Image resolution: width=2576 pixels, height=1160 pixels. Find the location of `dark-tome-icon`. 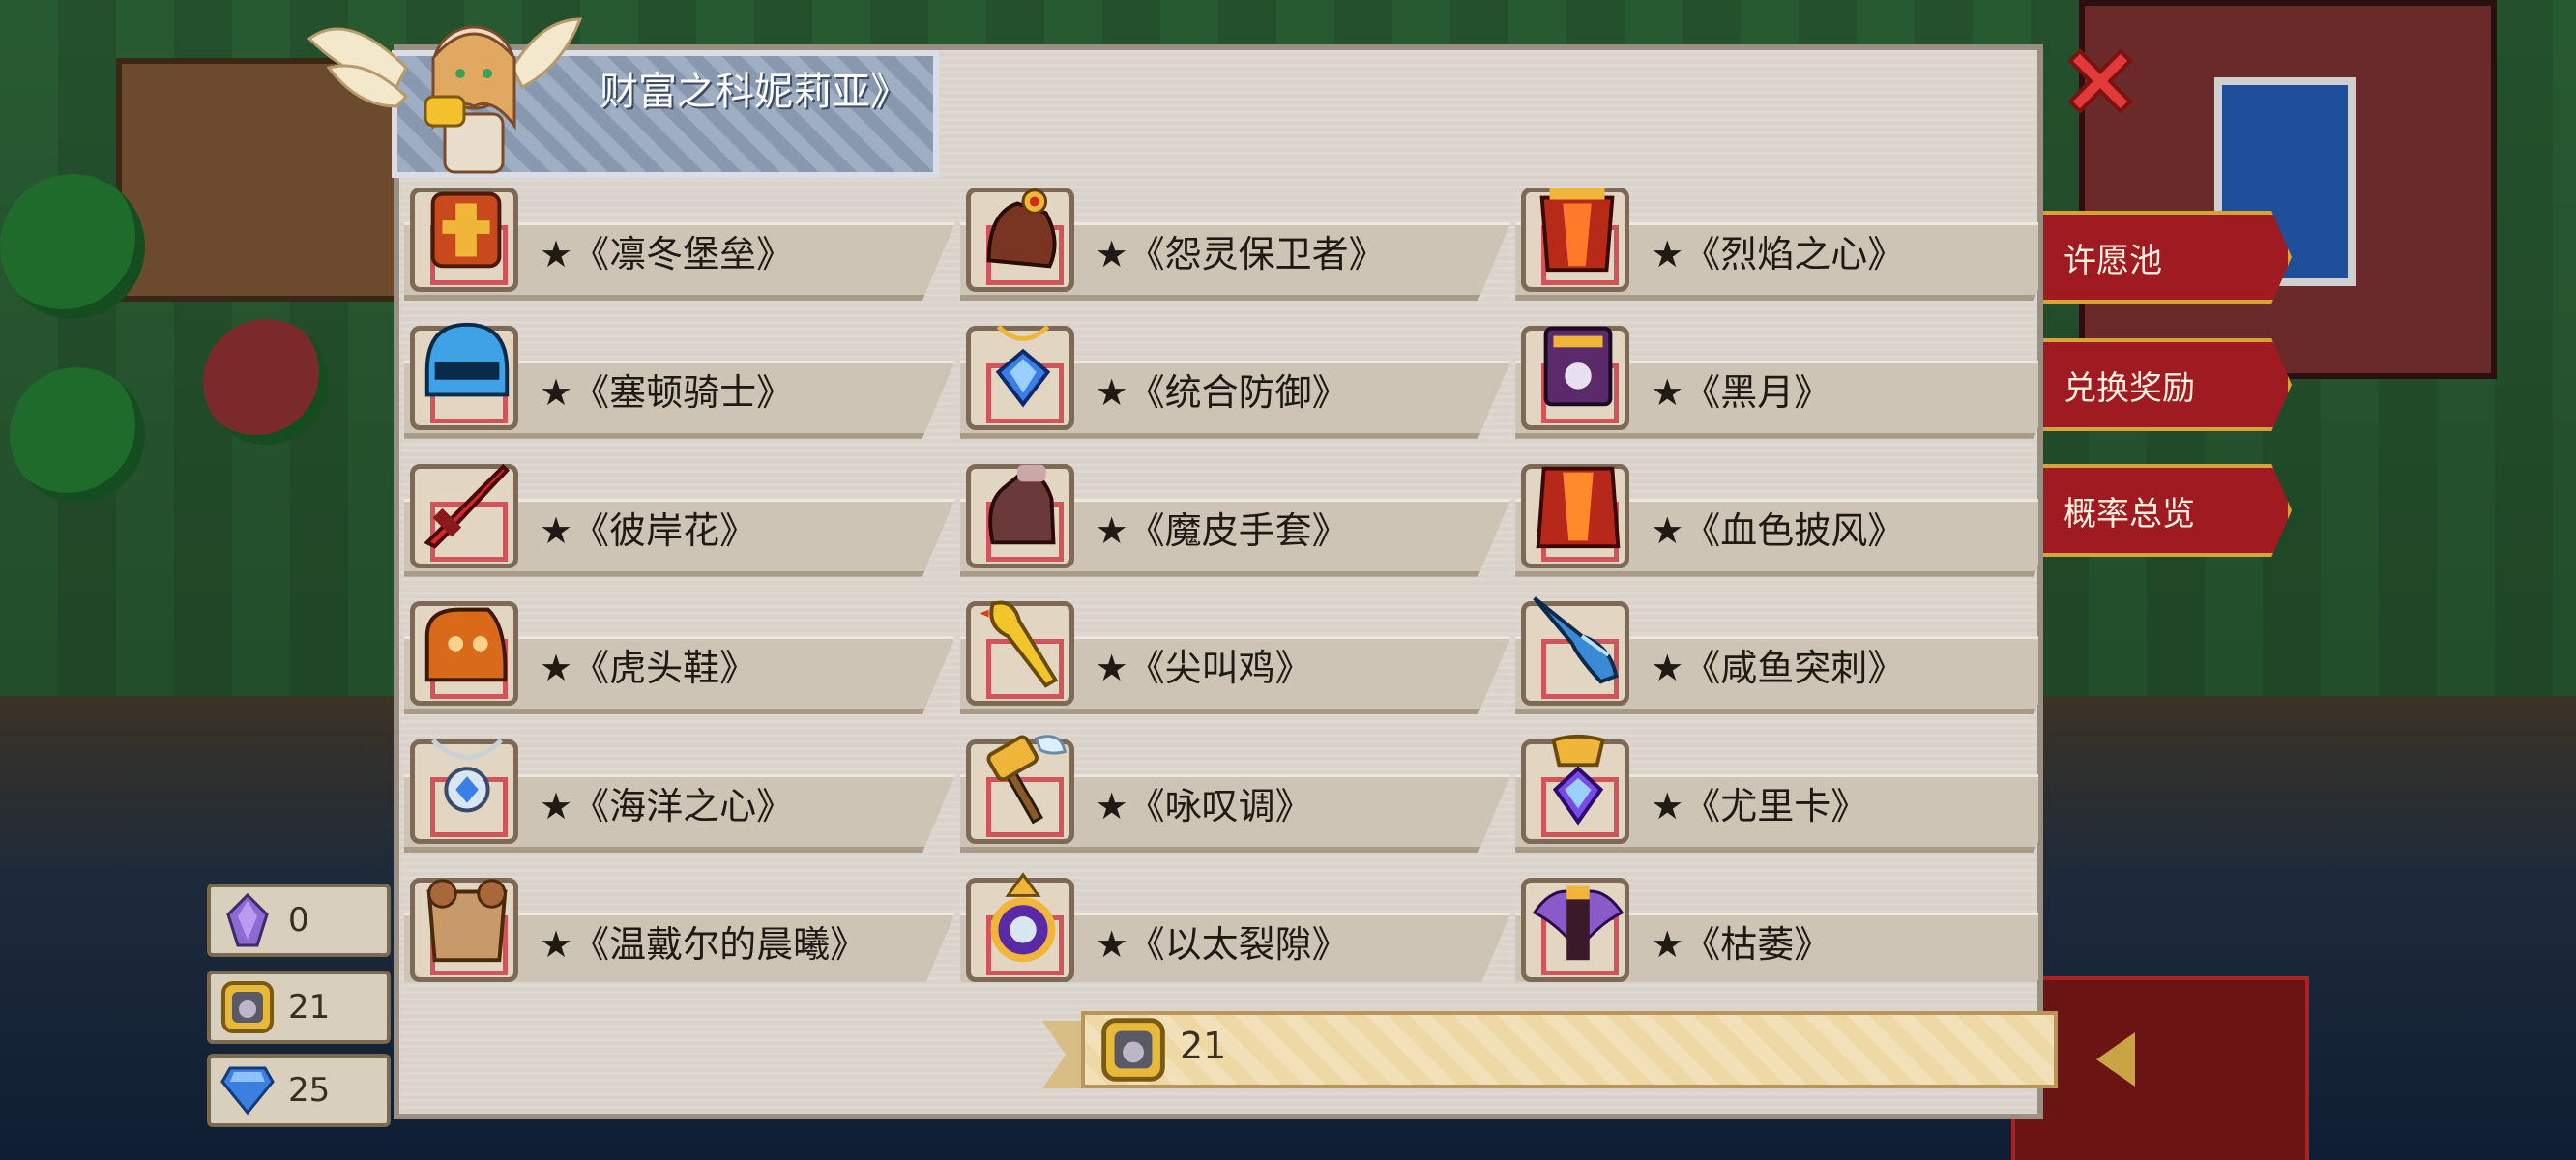

dark-tome-icon is located at coordinates (1578, 367).